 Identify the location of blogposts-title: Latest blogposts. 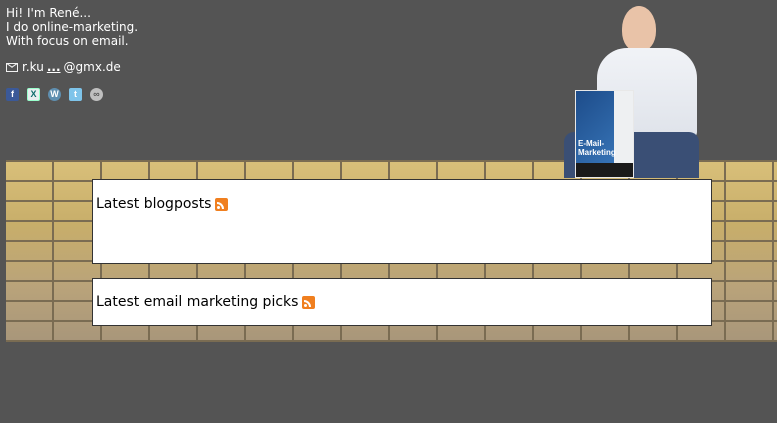
(154, 204).